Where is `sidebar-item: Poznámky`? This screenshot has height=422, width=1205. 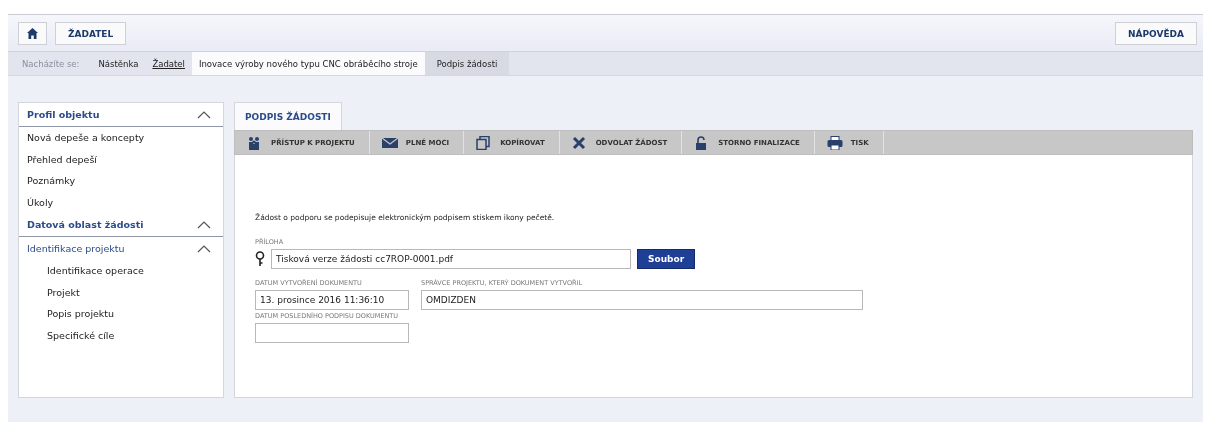
sidebar-item: Poznámky is located at coordinates (121, 181).